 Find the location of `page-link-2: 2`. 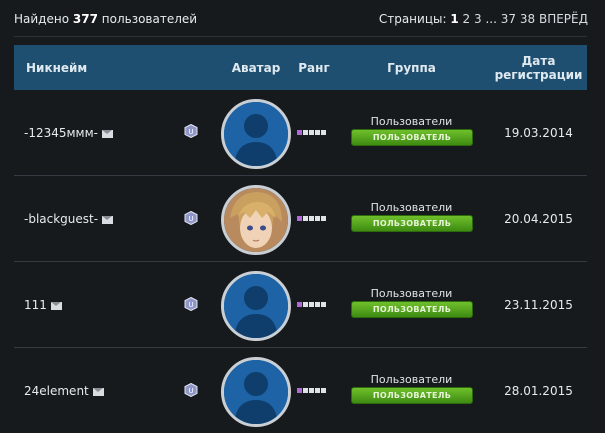

page-link-2: 2 is located at coordinates (467, 19).